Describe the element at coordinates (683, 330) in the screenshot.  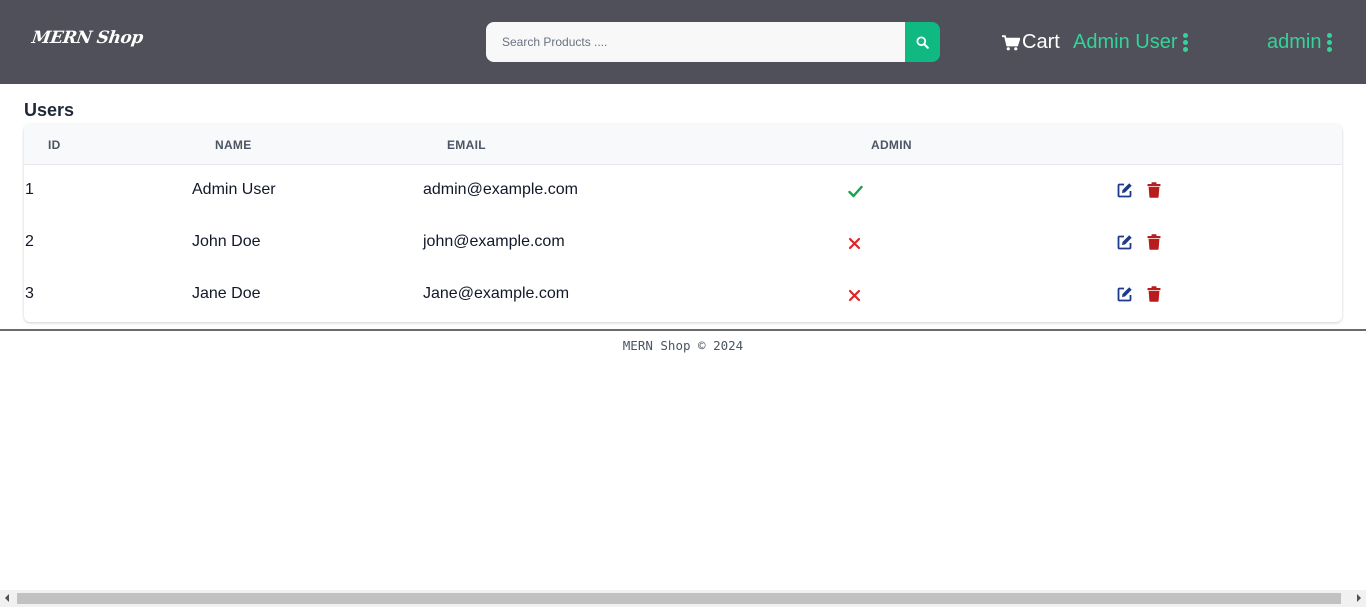
I see `footer-divider` at that location.